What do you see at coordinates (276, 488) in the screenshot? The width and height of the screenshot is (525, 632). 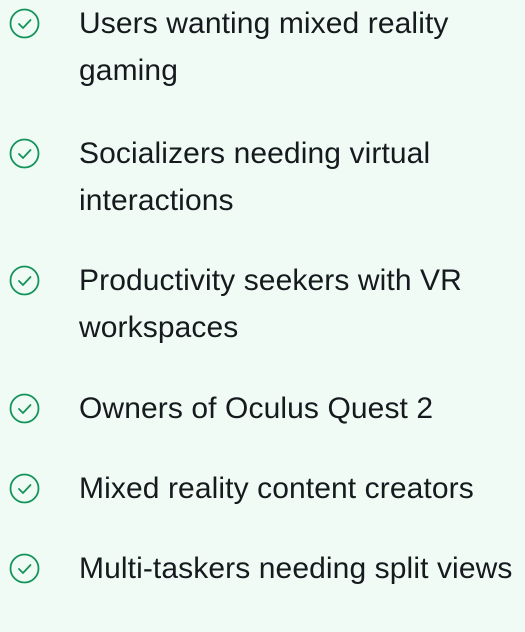 I see `list-item-label: Mixed reality content creators` at bounding box center [276, 488].